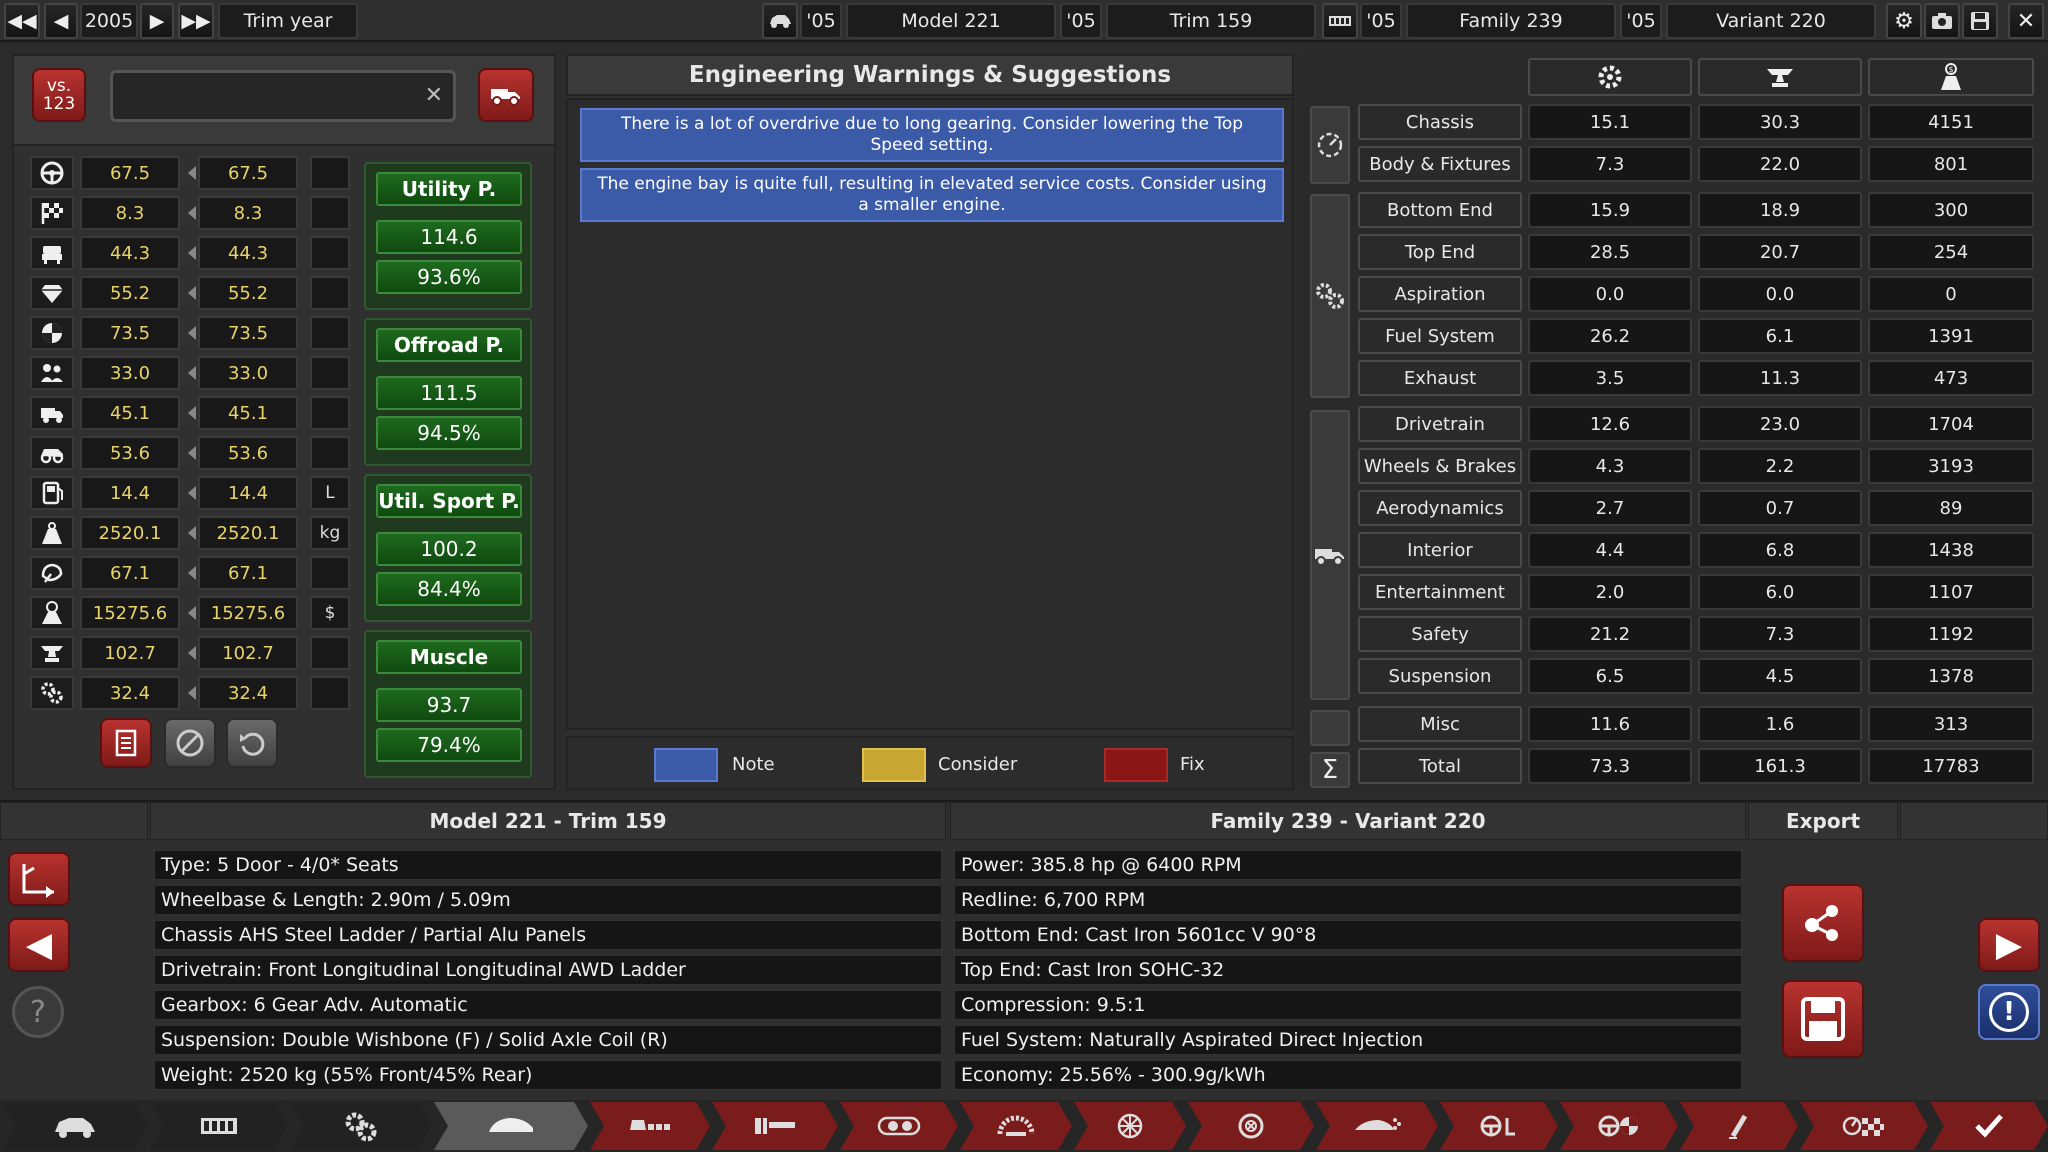 The height and width of the screenshot is (1152, 2048). What do you see at coordinates (52, 253) in the screenshot?
I see `seat-icon` at bounding box center [52, 253].